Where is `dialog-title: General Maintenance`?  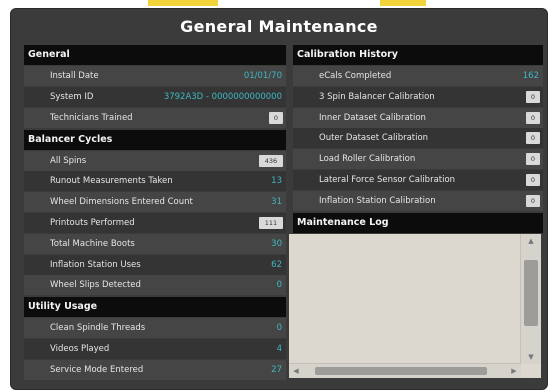
dialog-title: General Maintenance is located at coordinates (279, 26).